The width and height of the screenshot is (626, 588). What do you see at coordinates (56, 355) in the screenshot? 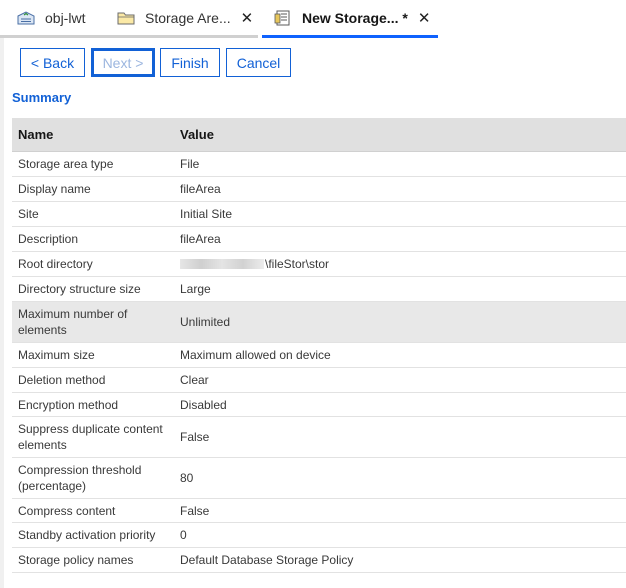
I see `row-name: Maximum size` at bounding box center [56, 355].